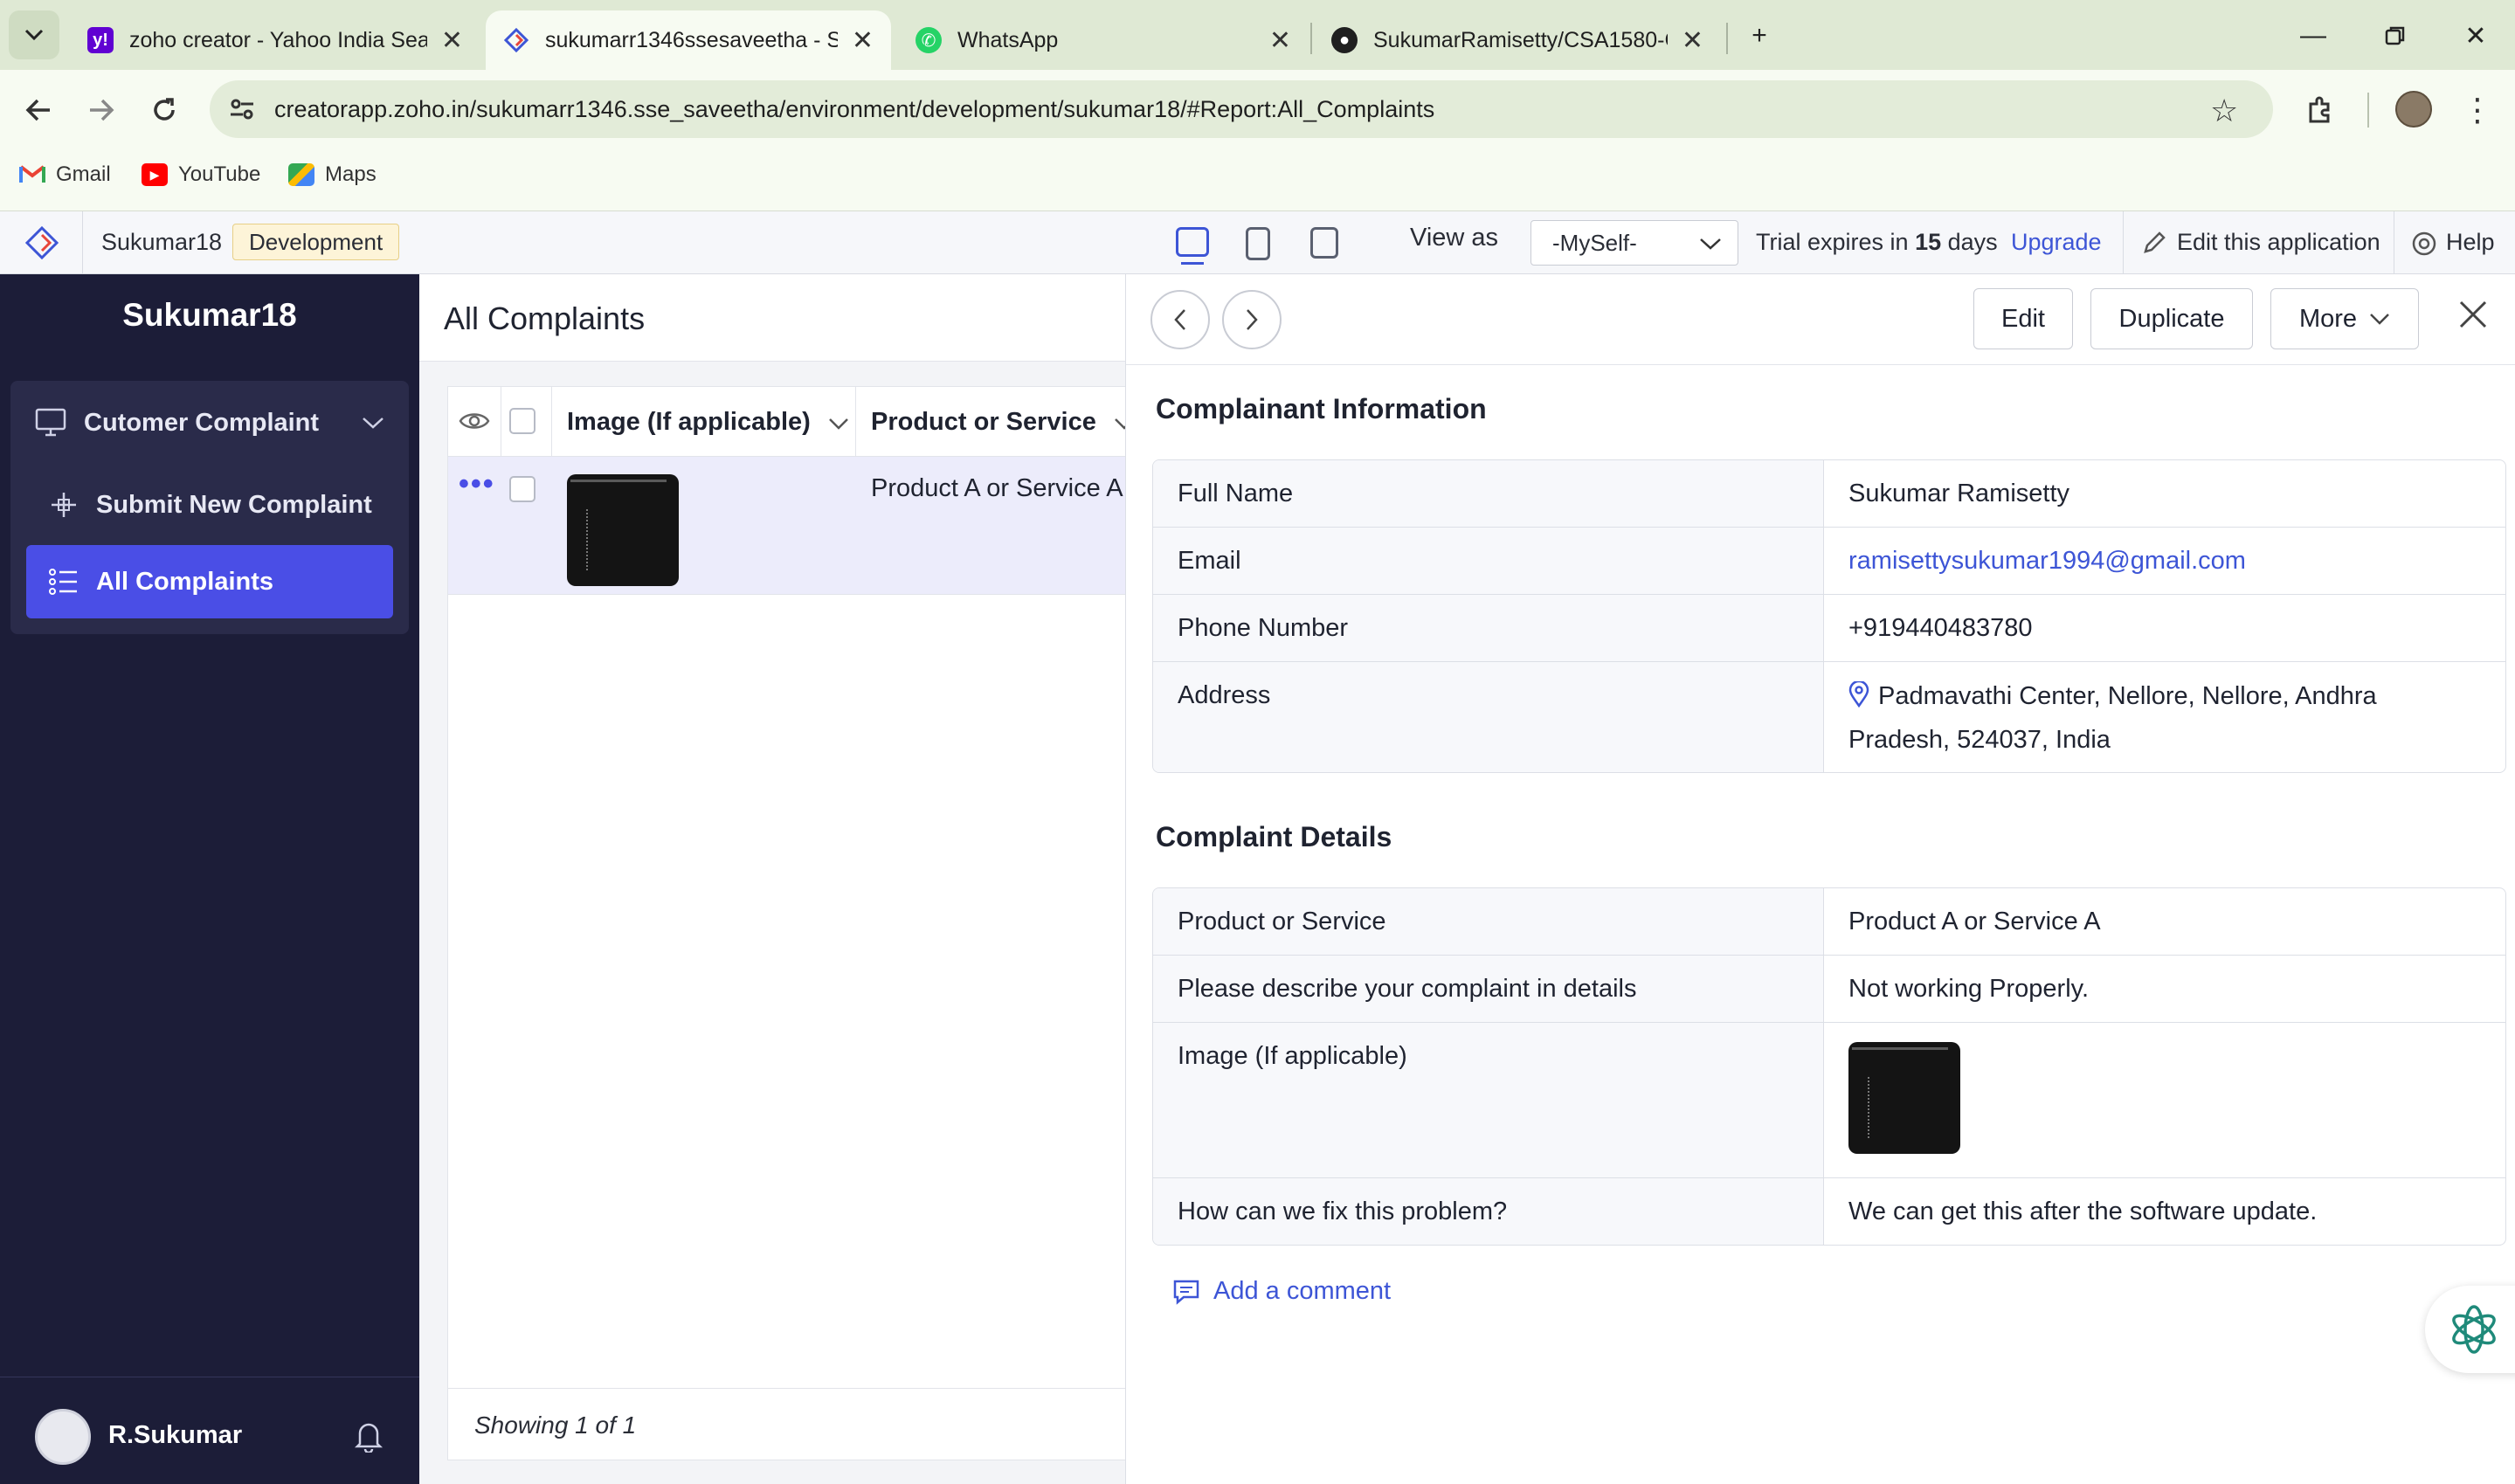 The height and width of the screenshot is (1484, 2515). What do you see at coordinates (1517, 40) in the screenshot?
I see `browser-tab-github: ● SukumarRamisetty/CSA1580-Cl ✕` at bounding box center [1517, 40].